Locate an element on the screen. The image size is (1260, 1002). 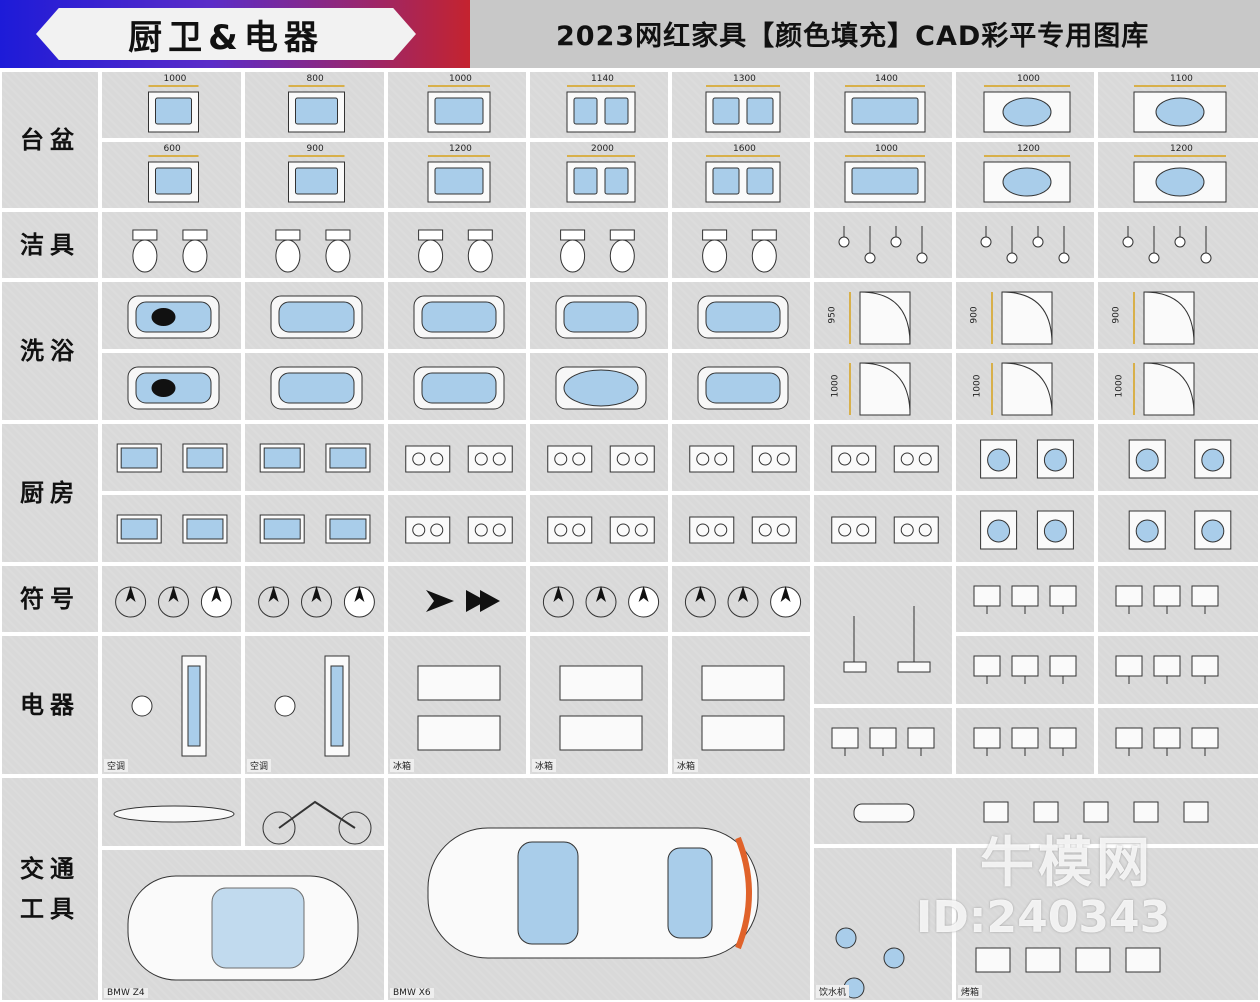
bath-cell: 1000 is located at coordinates (1178, 386).